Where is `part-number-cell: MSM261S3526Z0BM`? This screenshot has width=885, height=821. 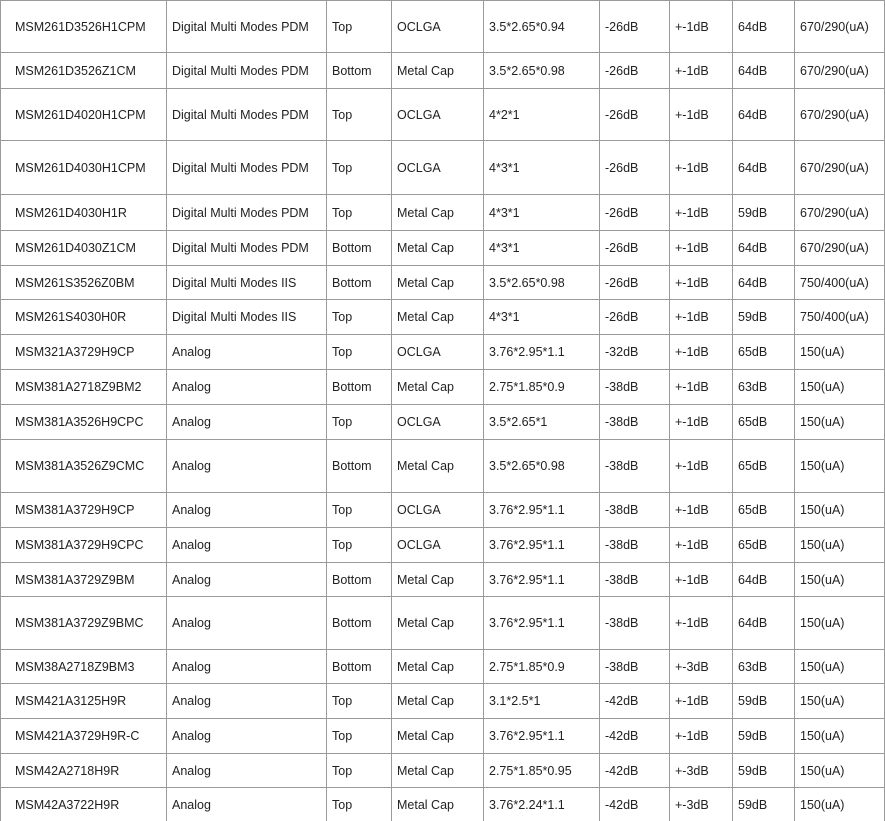
part-number-cell: MSM261S3526Z0BM is located at coordinates (83, 282).